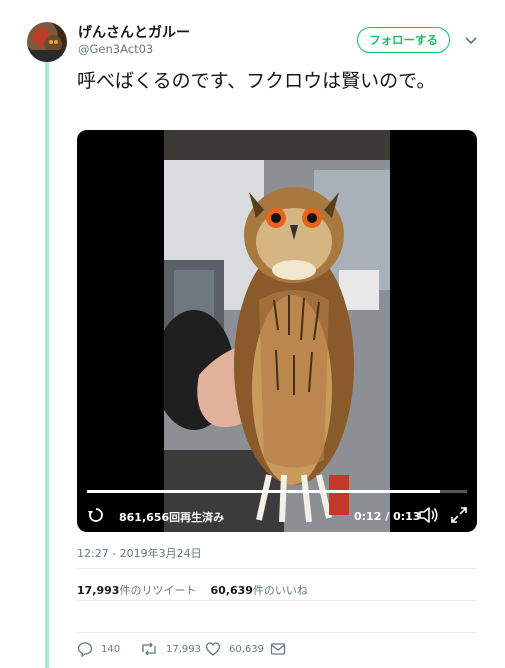 Image resolution: width=505 pixels, height=668 pixels. Describe the element at coordinates (368, 516) in the screenshot. I see `current-time: 0:12` at that location.